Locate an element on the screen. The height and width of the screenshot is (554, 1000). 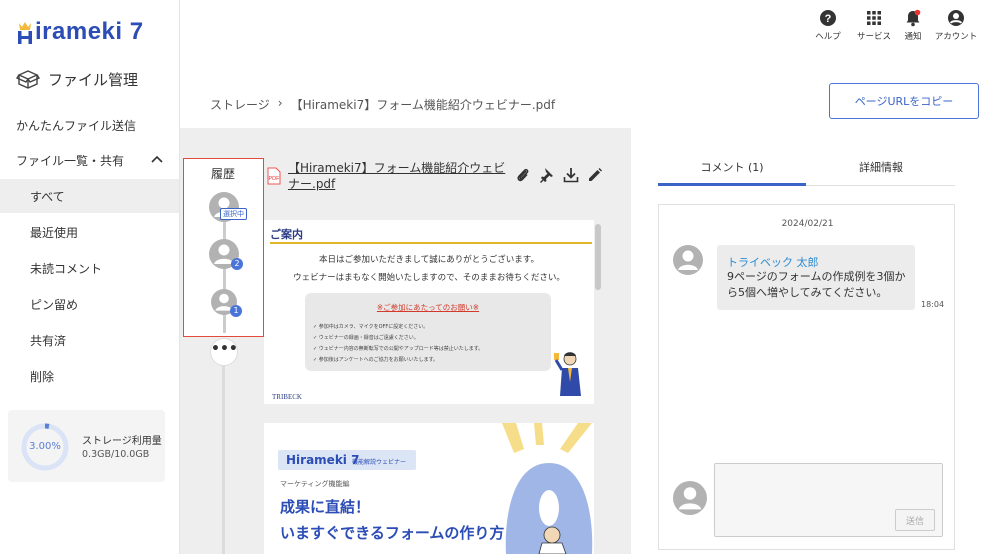
pdf-file-icon: PDF is located at coordinates (274, 178).